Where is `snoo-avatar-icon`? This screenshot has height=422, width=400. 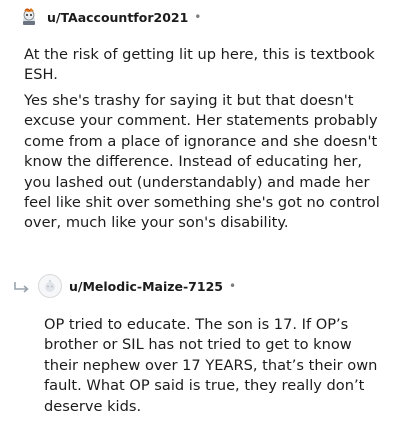
snoo-avatar-icon is located at coordinates (29, 17).